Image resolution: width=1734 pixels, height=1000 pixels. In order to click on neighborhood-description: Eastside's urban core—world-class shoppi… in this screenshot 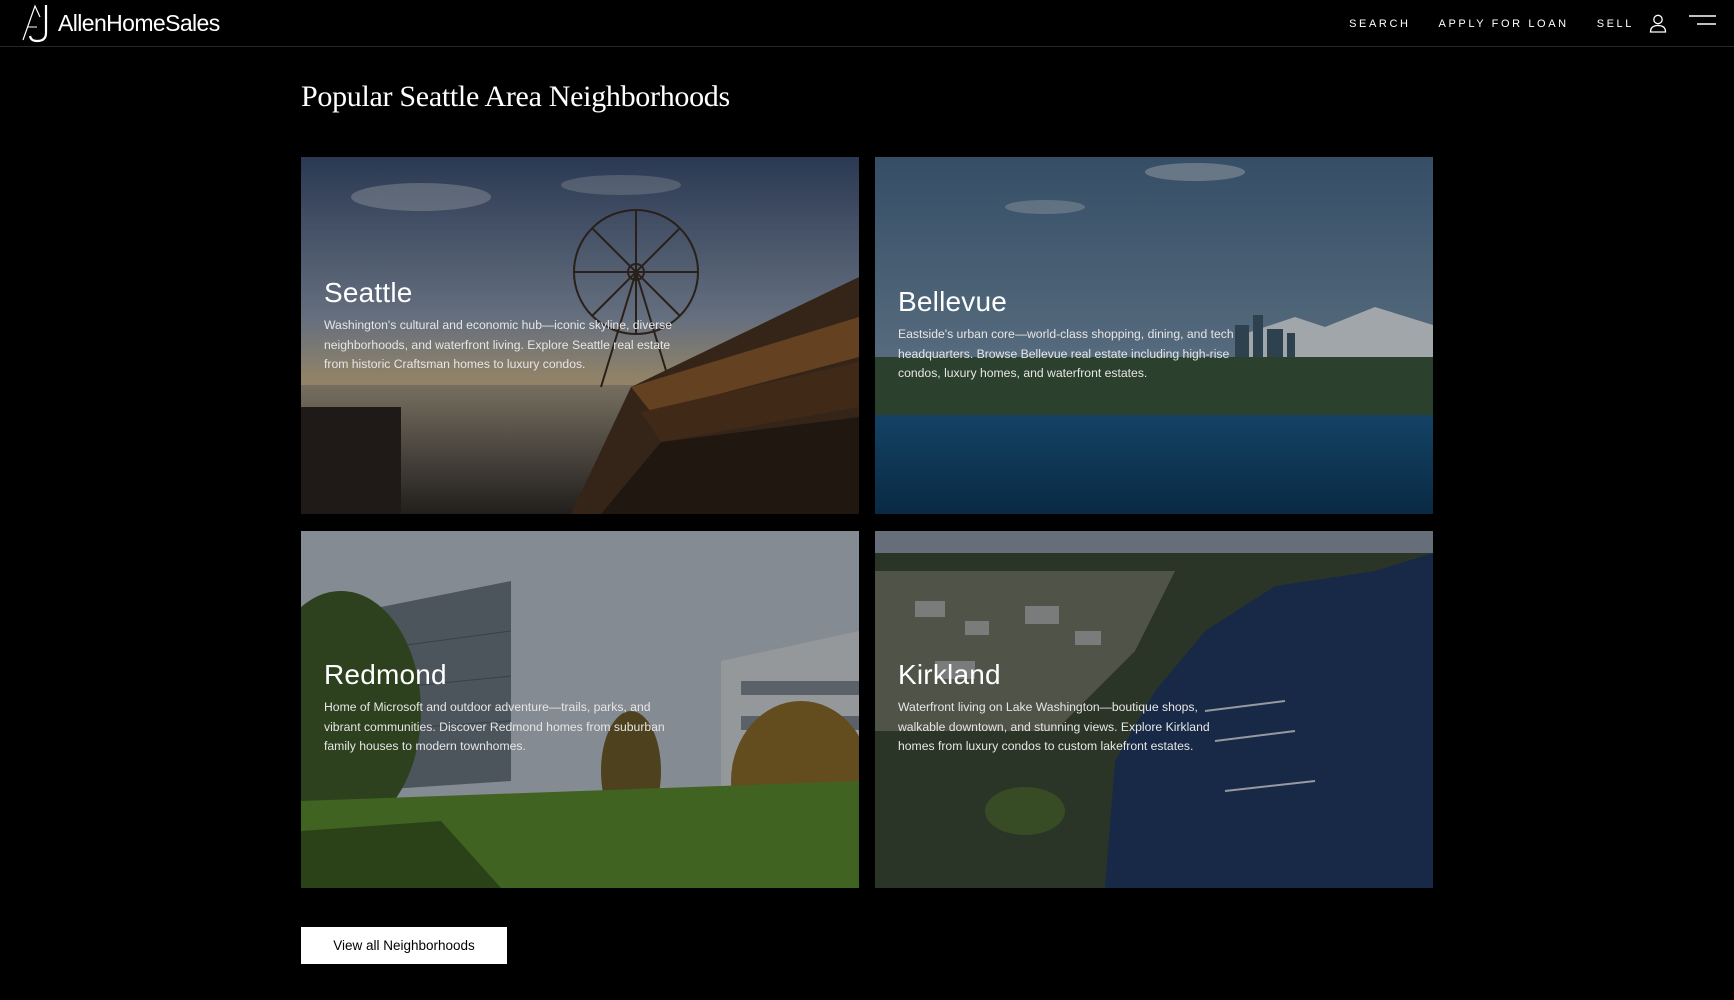, I will do `click(1066, 353)`.